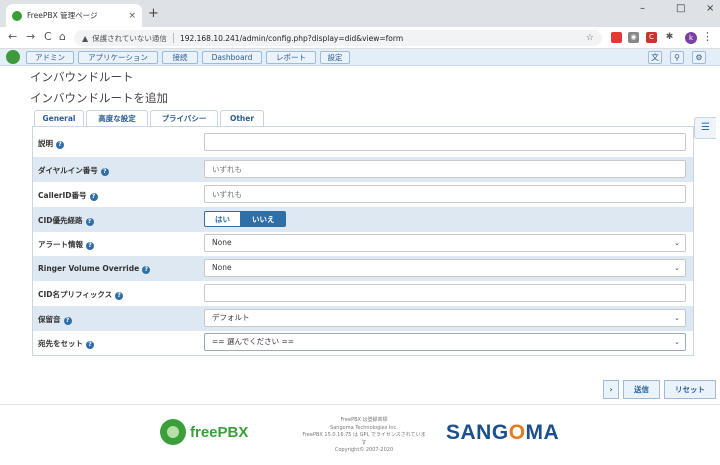 The image size is (720, 465). I want to click on ext-puzzle-icon: ✱, so click(669, 37).